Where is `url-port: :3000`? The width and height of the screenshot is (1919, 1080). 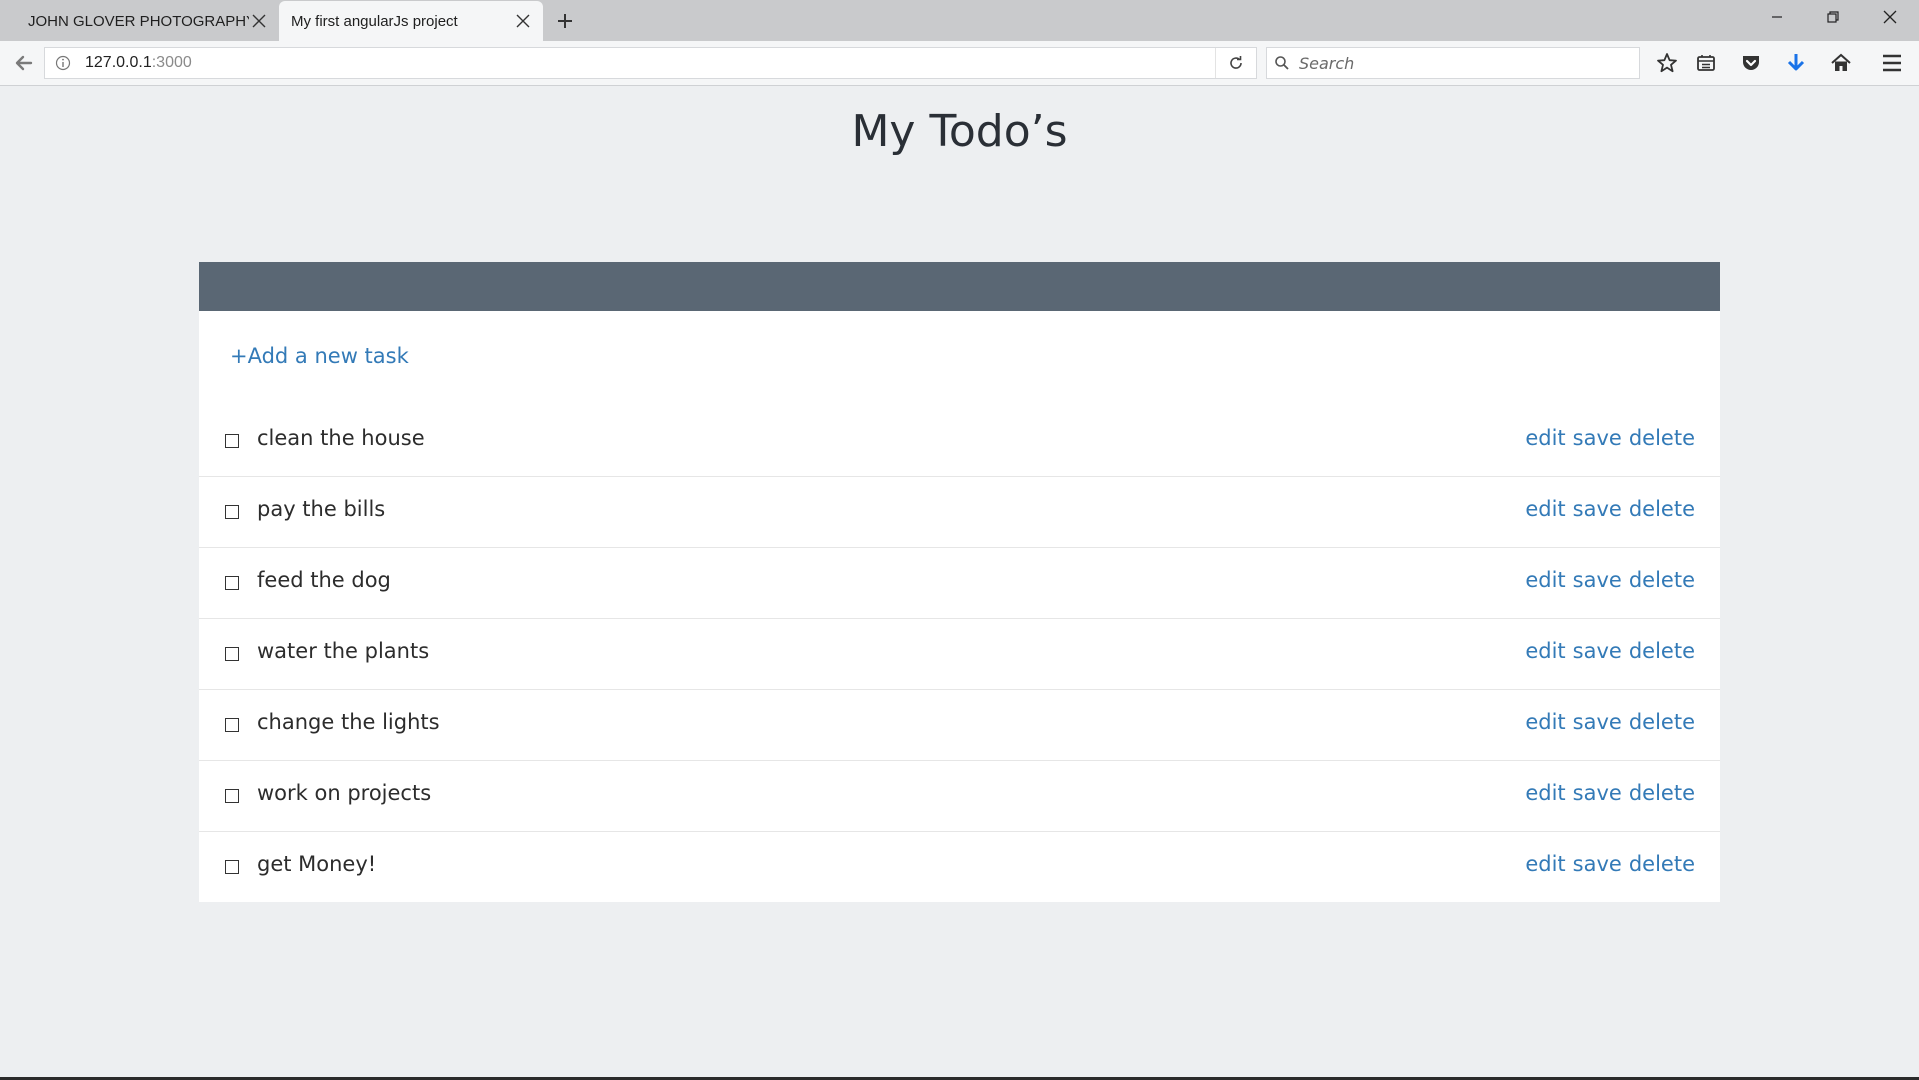 url-port: :3000 is located at coordinates (171, 62).